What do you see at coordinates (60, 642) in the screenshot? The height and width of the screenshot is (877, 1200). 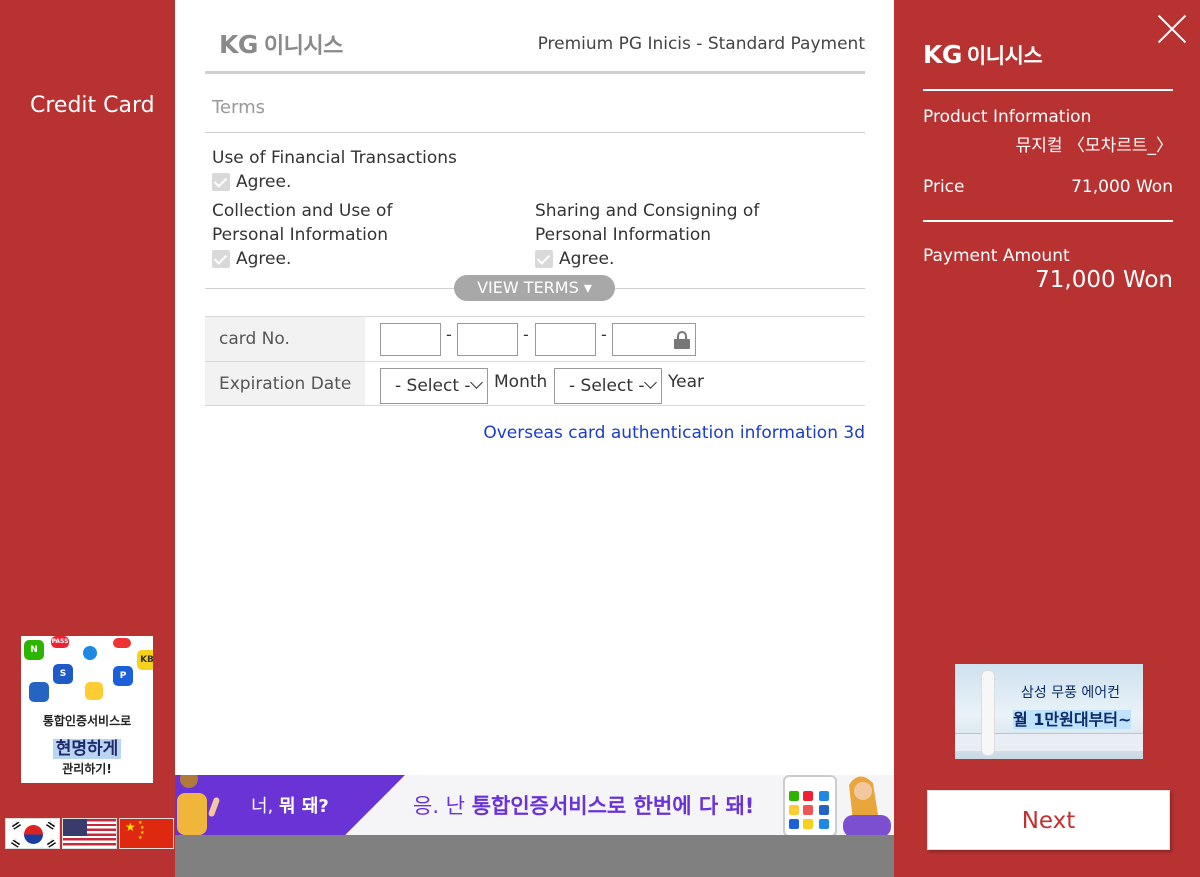 I see `pass-icon: PASS` at bounding box center [60, 642].